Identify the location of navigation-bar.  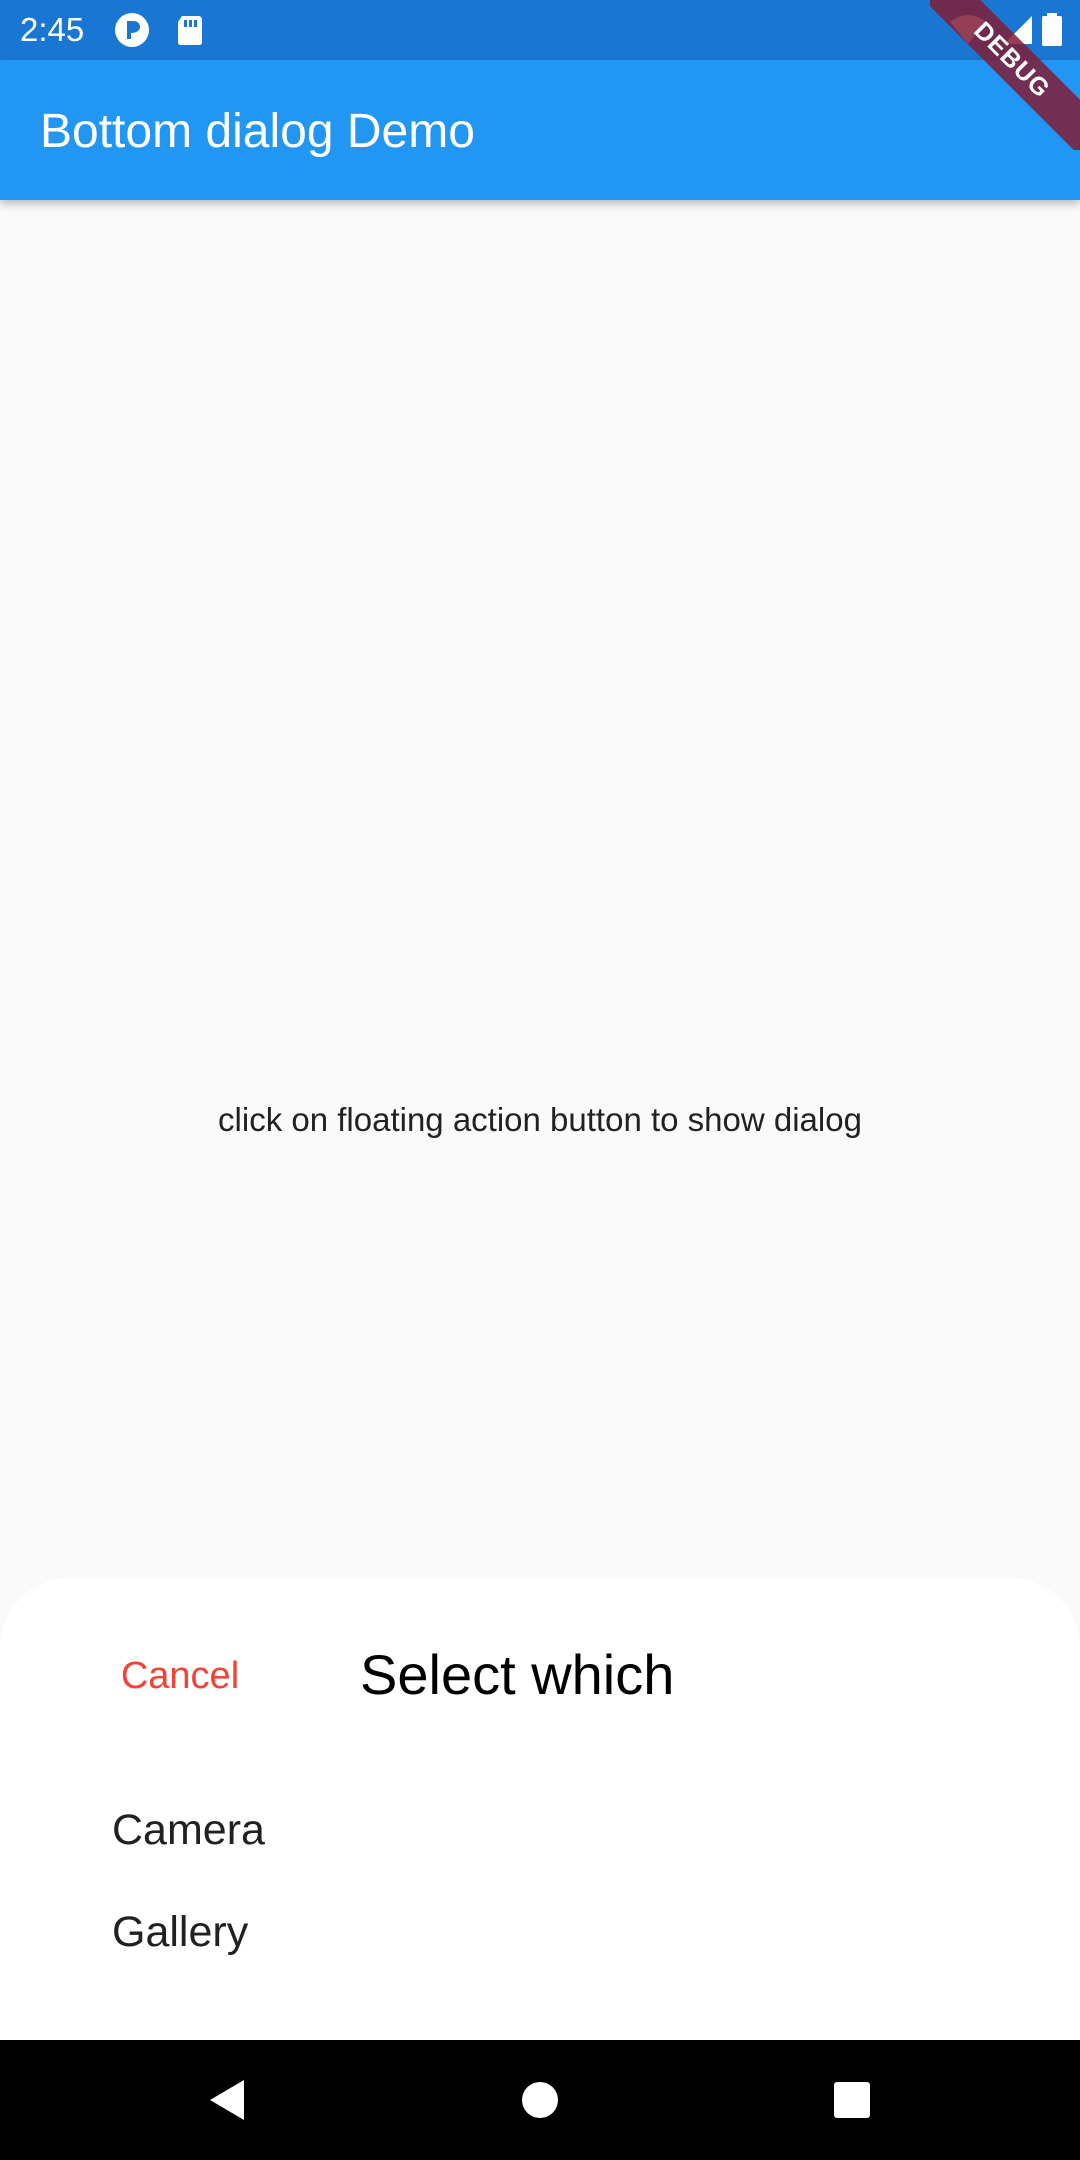
(540, 2100).